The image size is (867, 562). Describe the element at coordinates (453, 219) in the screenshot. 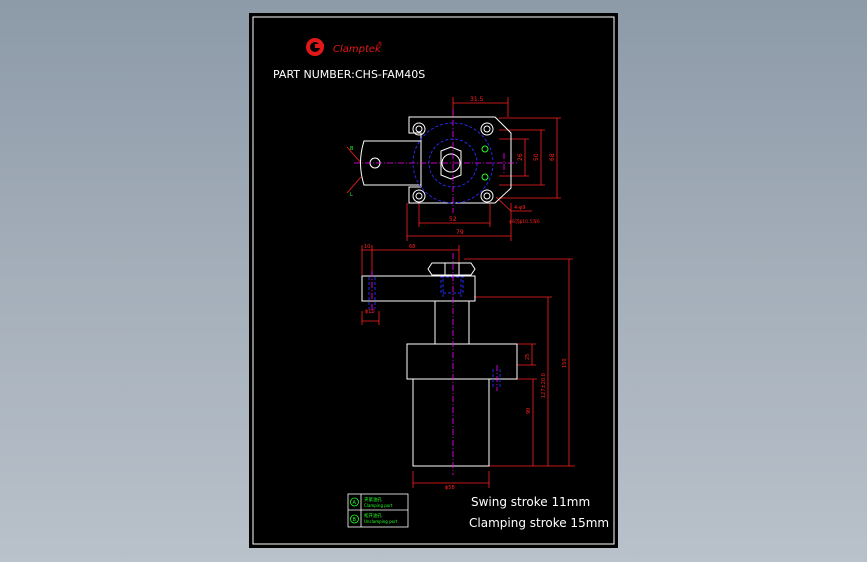

I see `dim-bottom-inner: 52` at that location.